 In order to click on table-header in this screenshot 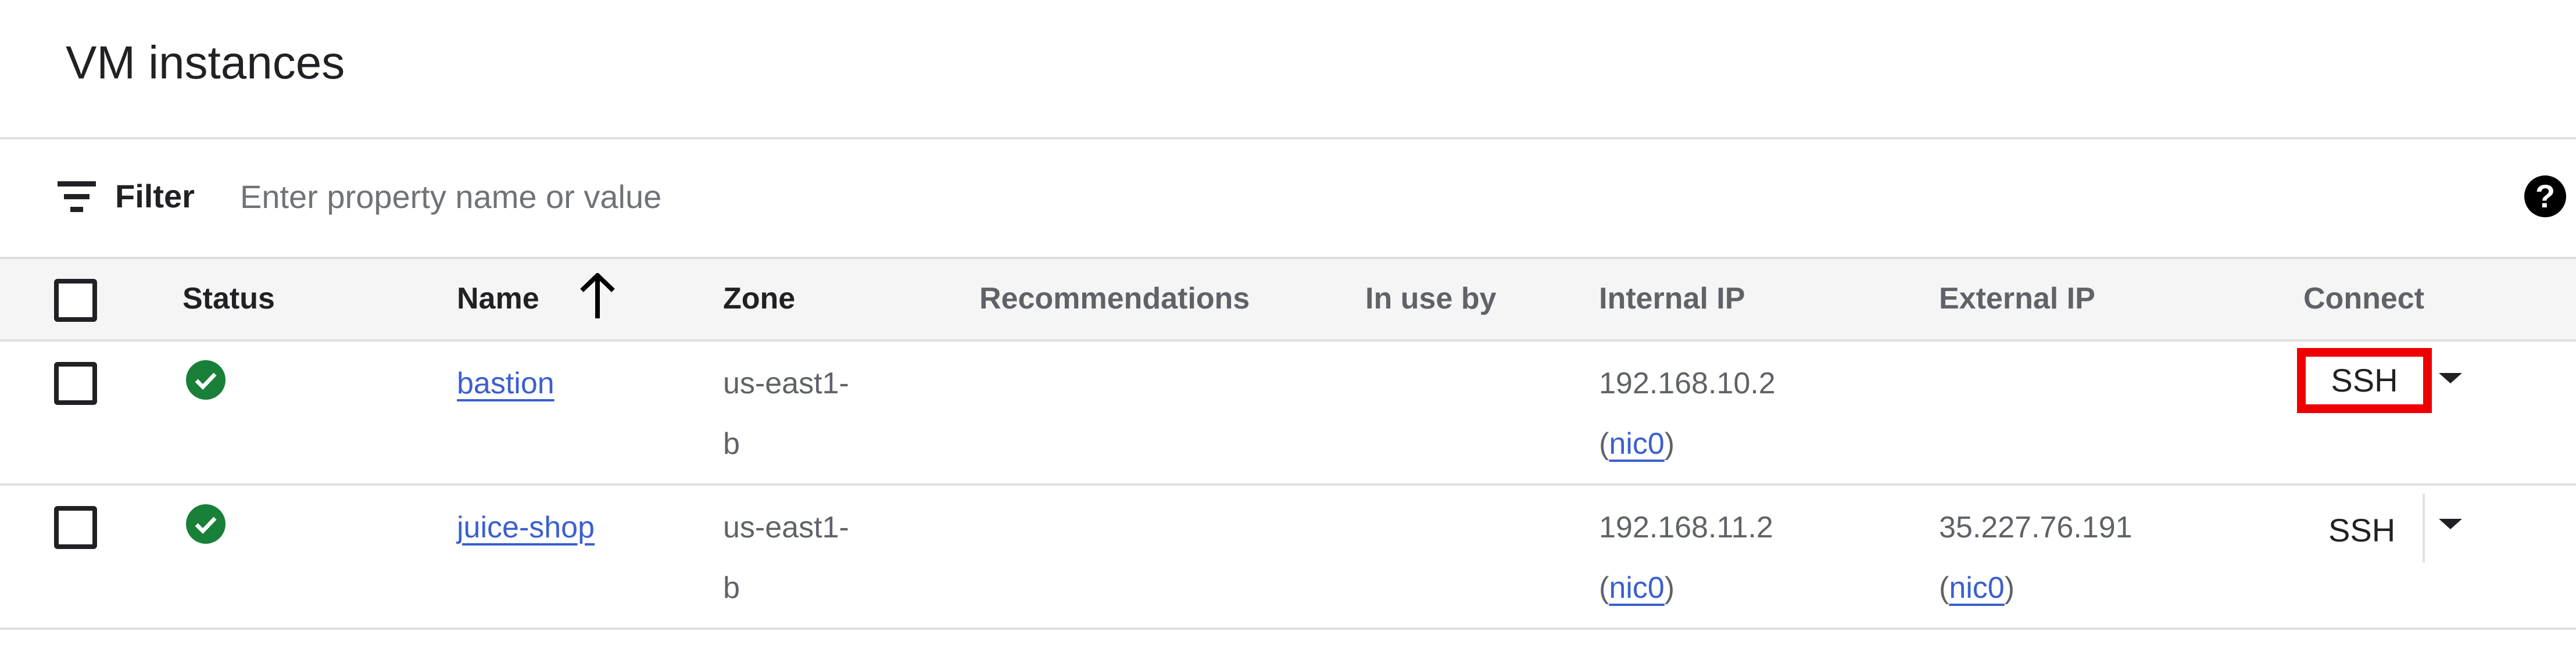, I will do `click(1288, 299)`.